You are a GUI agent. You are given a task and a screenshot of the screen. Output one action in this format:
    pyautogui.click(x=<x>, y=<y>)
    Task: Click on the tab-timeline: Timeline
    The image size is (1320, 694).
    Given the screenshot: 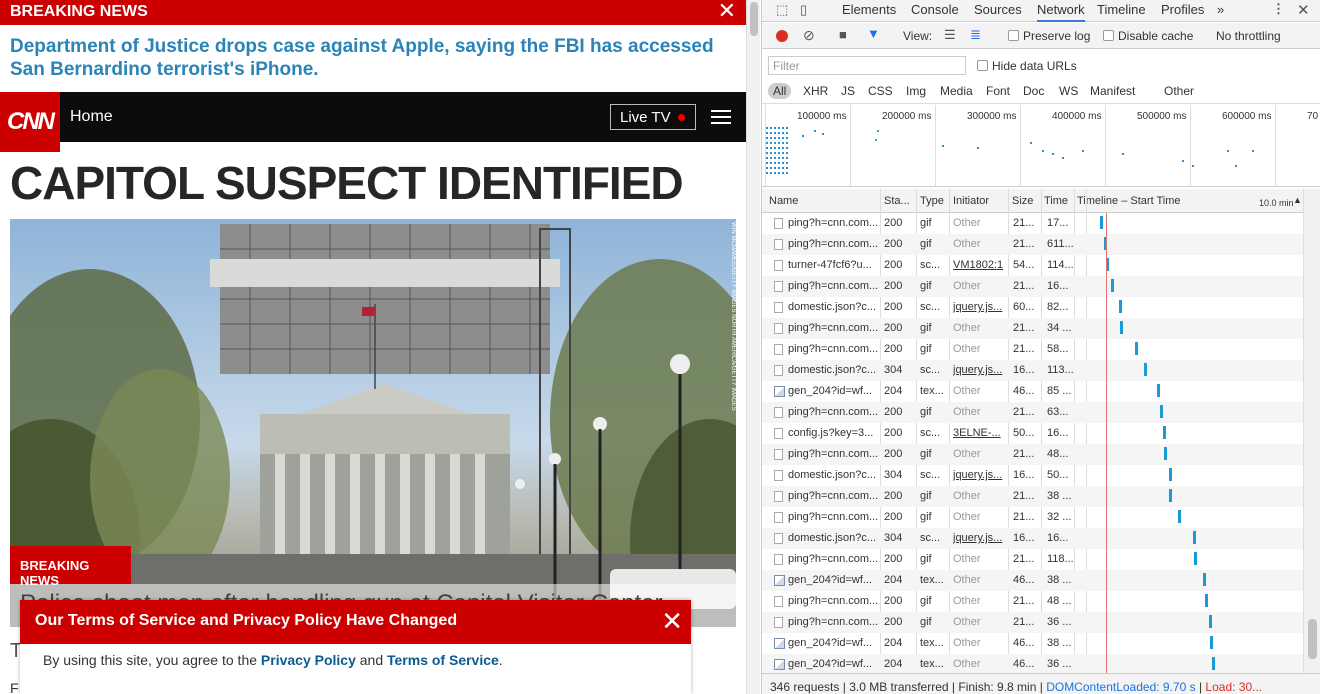 What is the action you would take?
    pyautogui.click(x=1121, y=9)
    